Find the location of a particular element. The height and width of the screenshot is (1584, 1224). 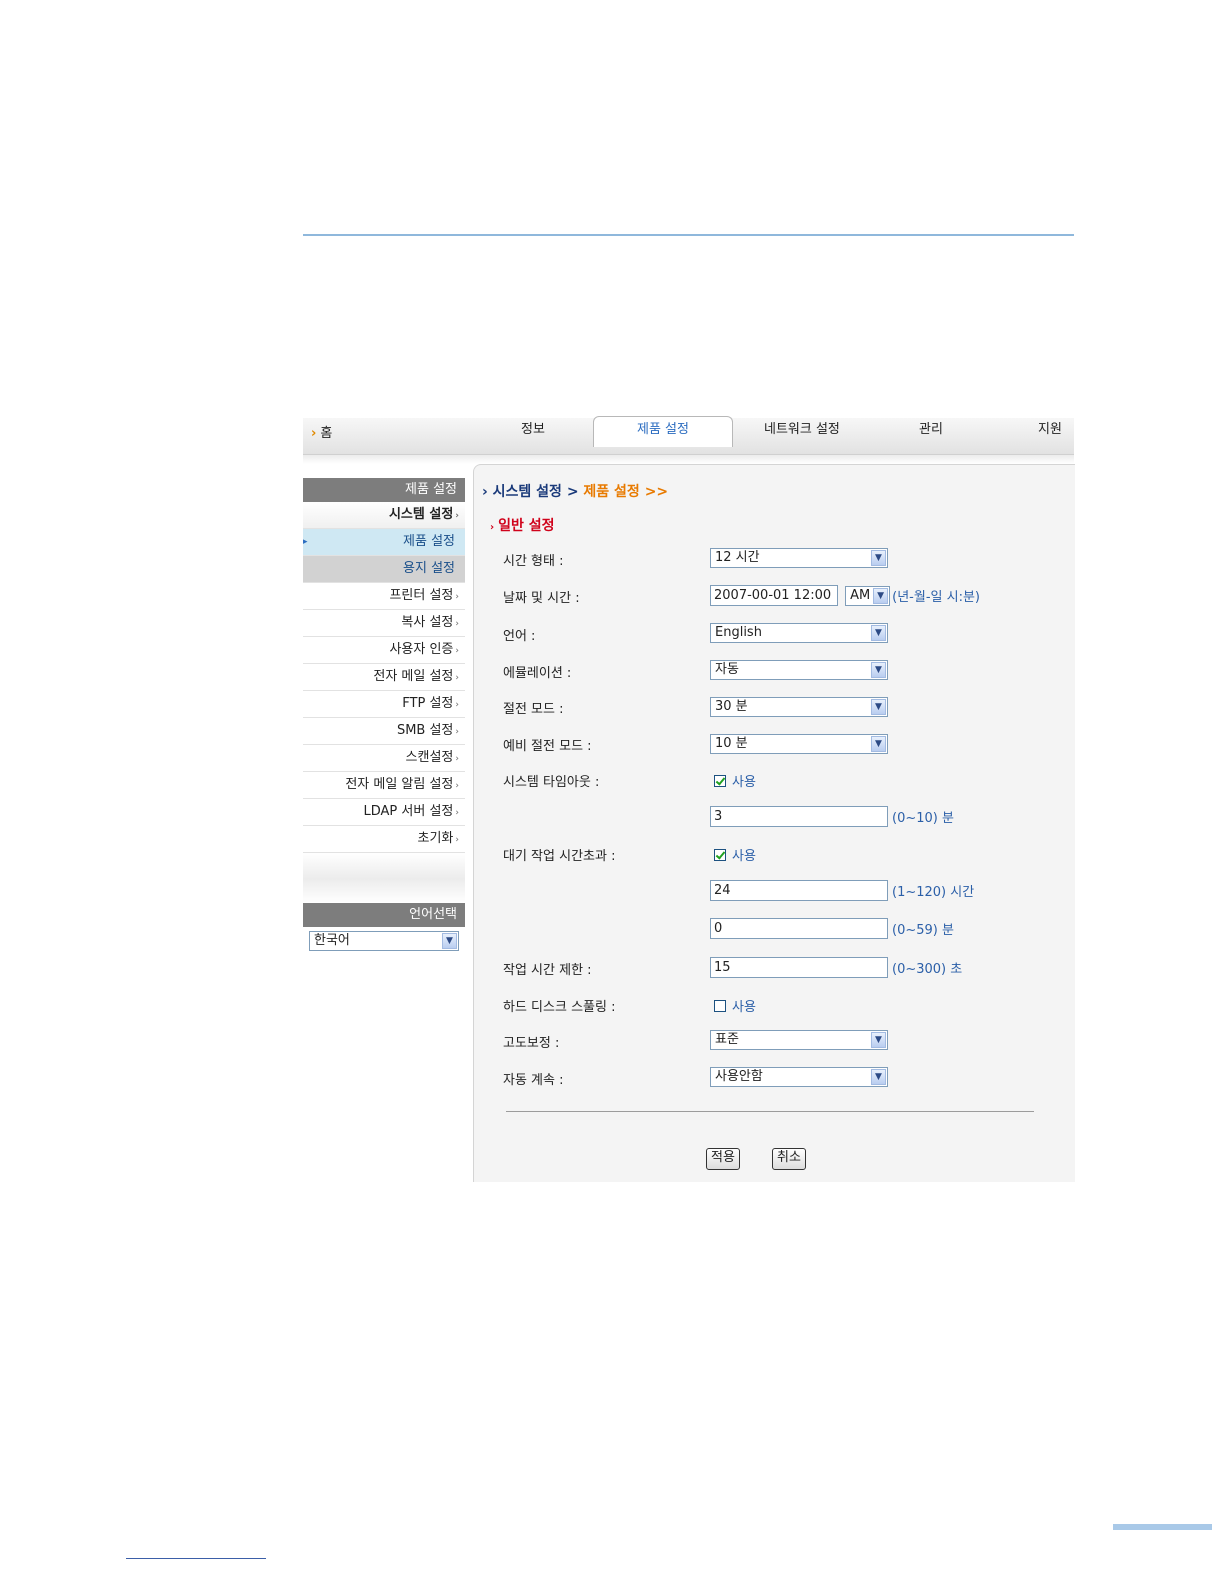

header-rule is located at coordinates (688, 235).